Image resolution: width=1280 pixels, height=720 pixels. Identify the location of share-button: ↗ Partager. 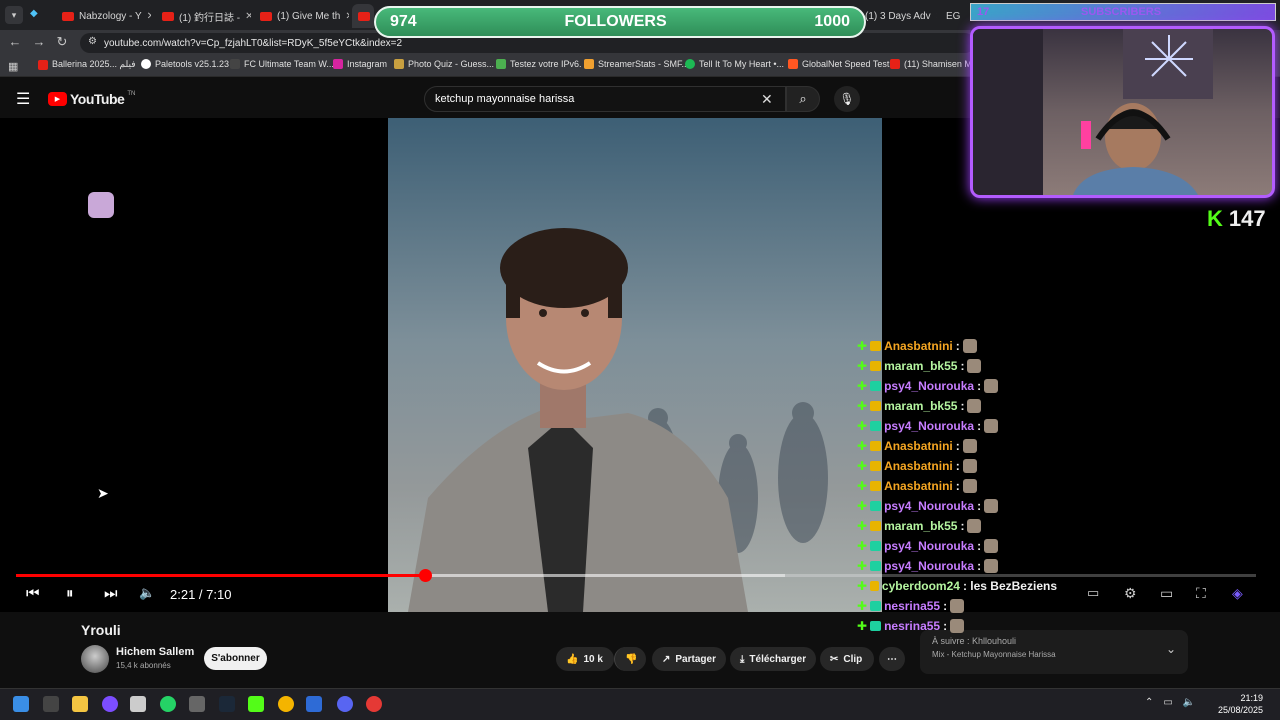
(689, 659).